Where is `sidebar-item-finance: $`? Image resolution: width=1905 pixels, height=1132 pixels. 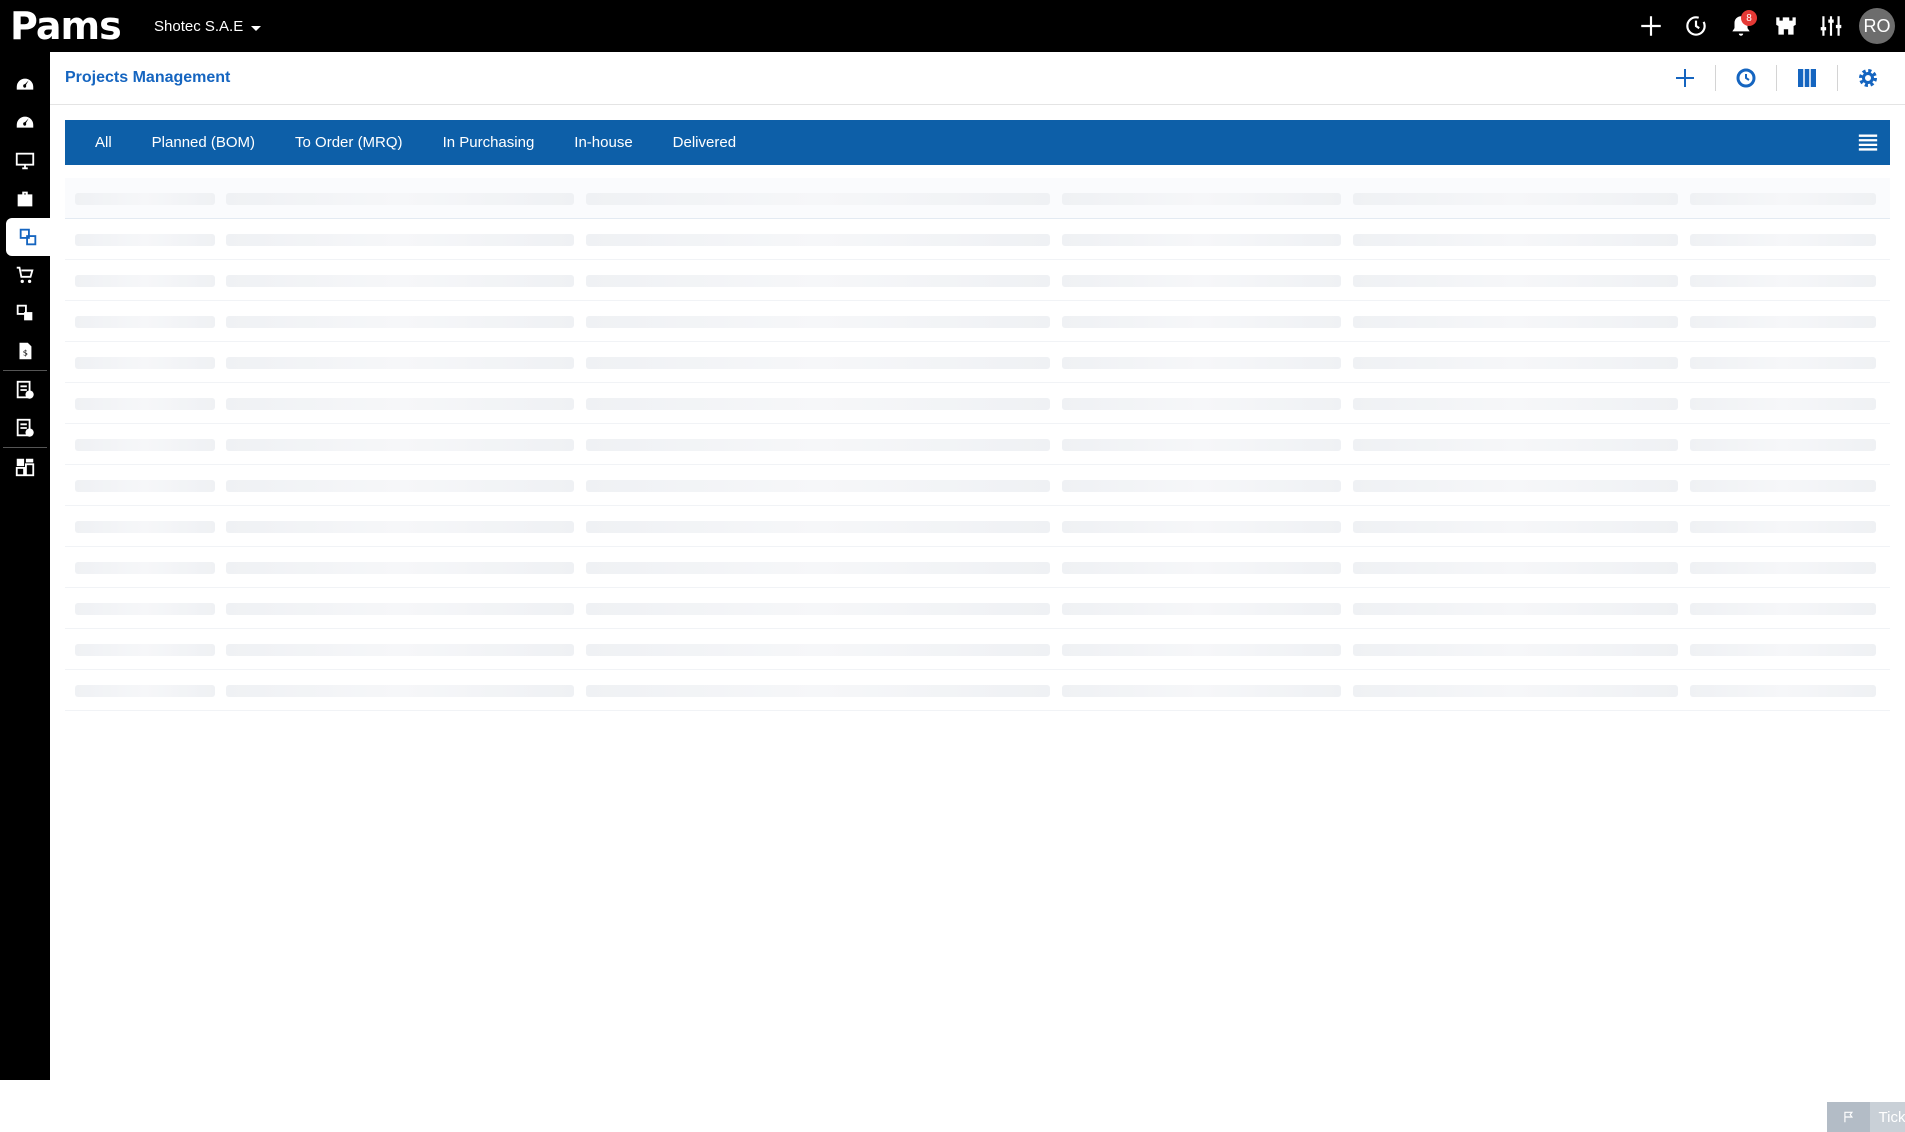 sidebar-item-finance: $ is located at coordinates (25, 351).